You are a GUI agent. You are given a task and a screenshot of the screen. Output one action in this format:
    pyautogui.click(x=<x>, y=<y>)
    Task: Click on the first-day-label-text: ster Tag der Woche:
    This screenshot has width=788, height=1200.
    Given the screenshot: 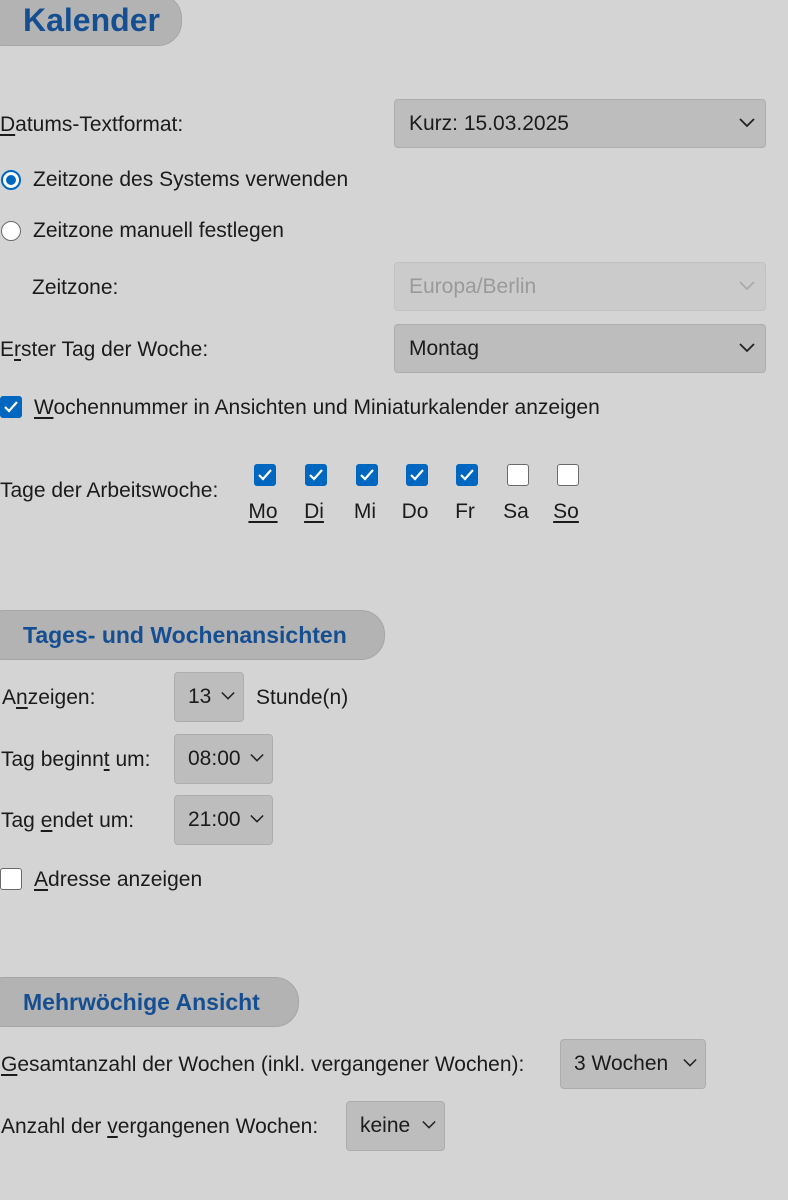 What is the action you would take?
    pyautogui.click(x=115, y=349)
    